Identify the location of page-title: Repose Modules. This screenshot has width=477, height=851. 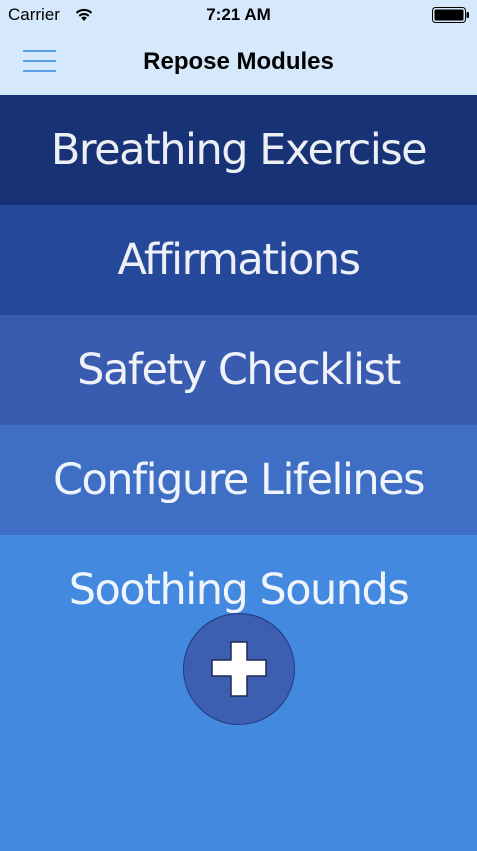
(238, 61).